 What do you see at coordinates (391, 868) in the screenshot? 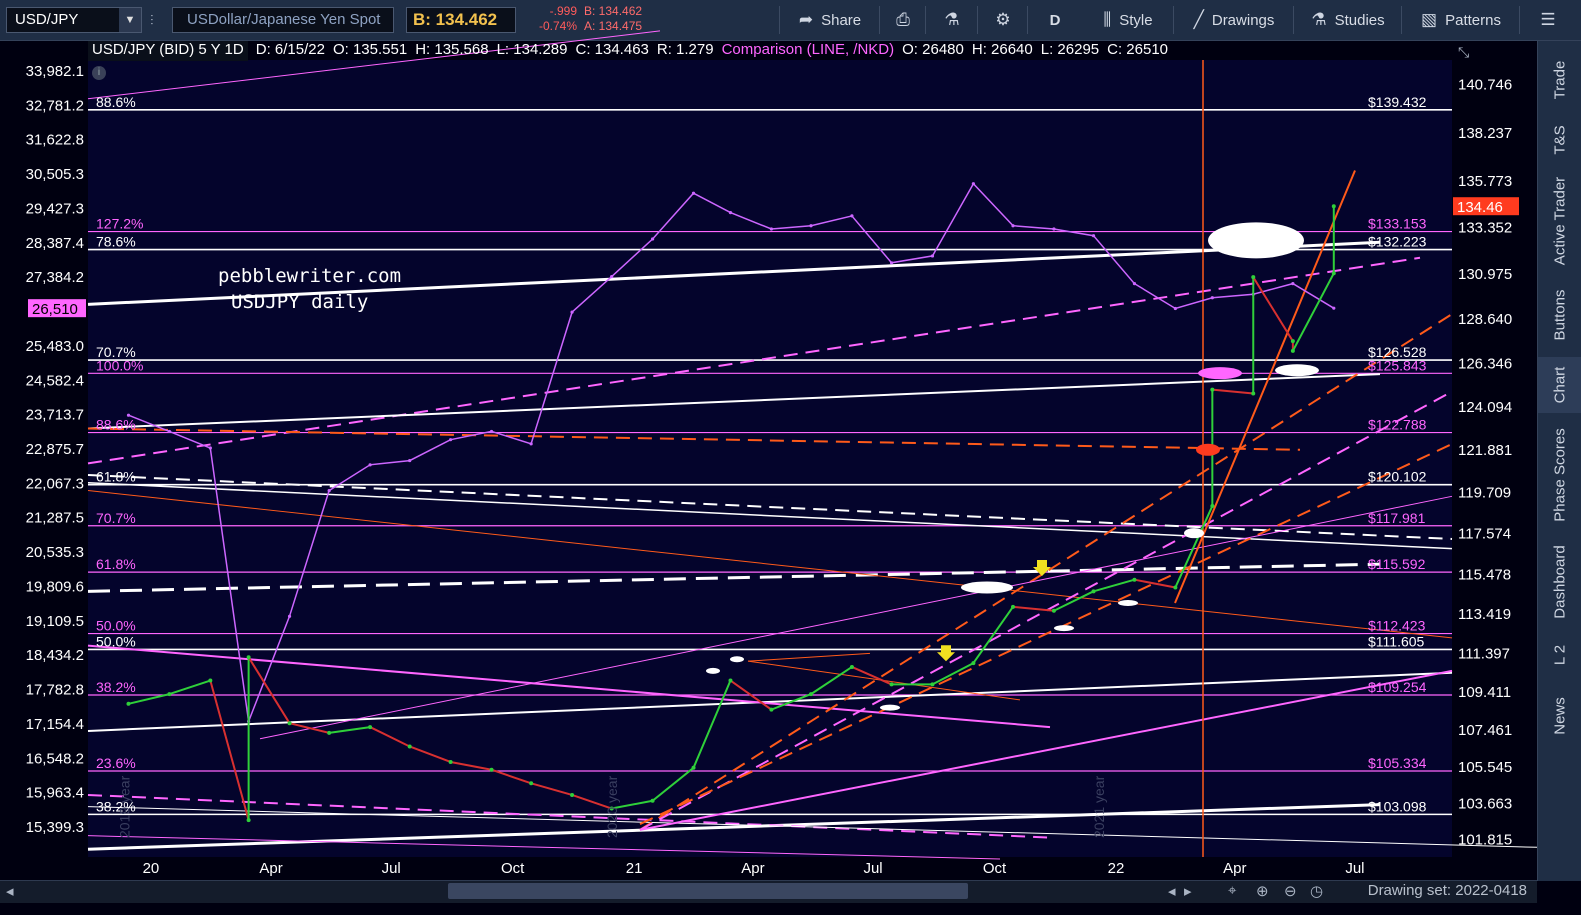
I see `x-tick-label: Jul` at bounding box center [391, 868].